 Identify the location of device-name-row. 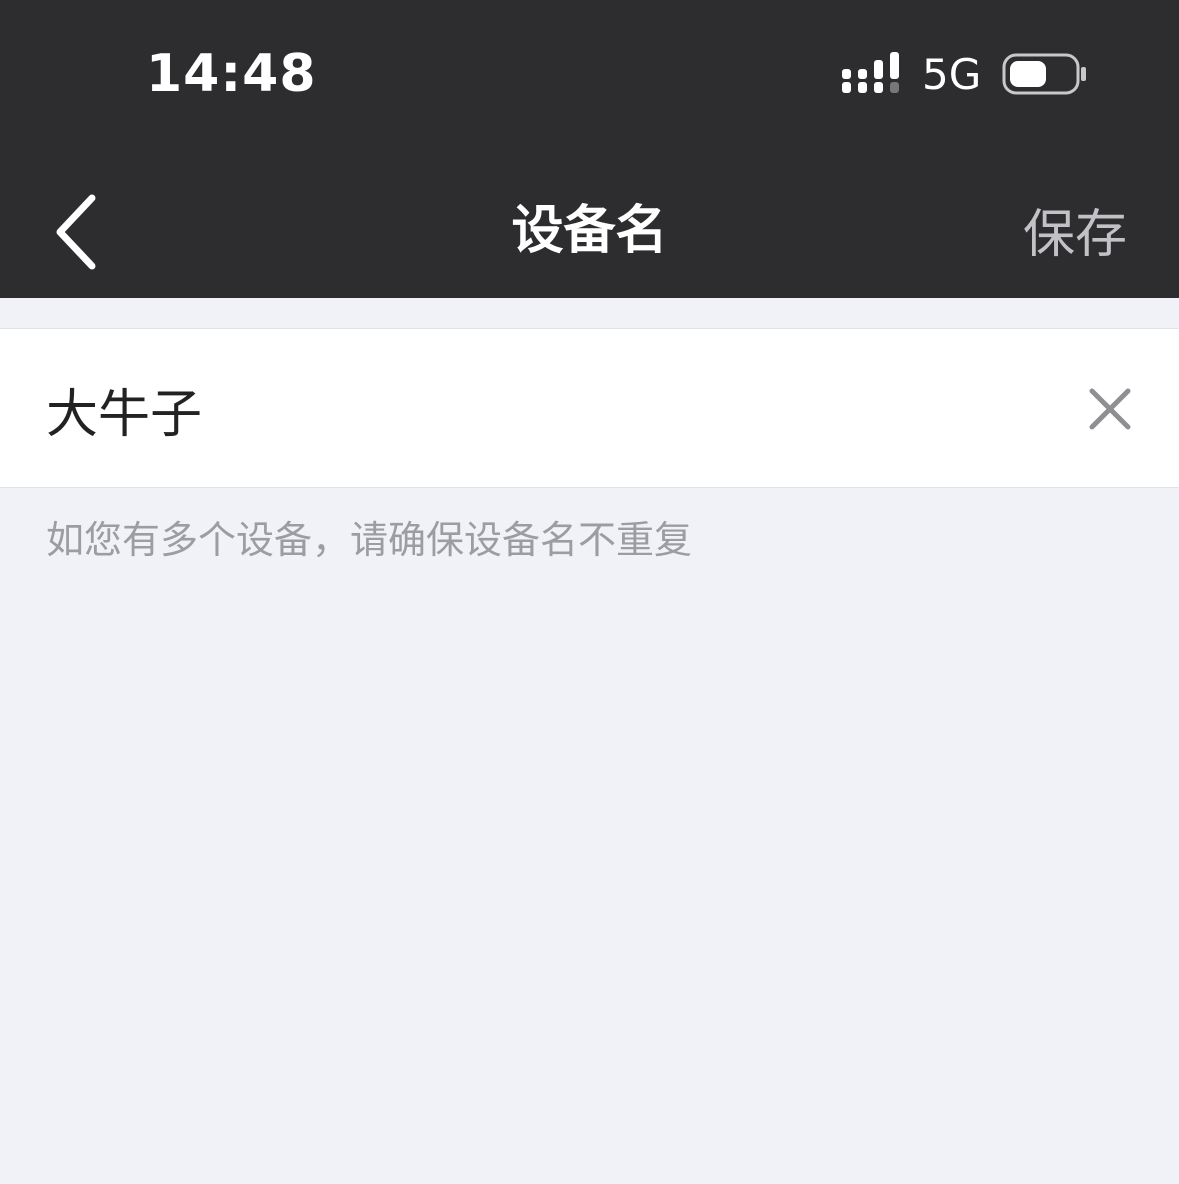
(589, 408).